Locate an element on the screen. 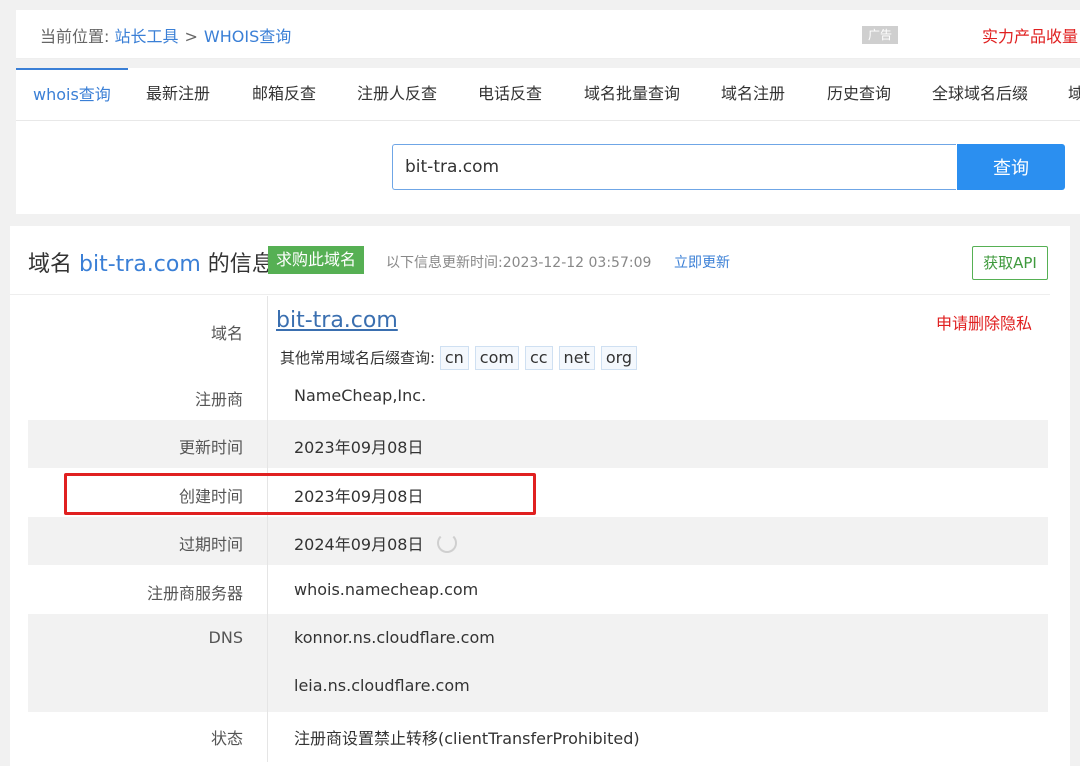 The image size is (1080, 766). label-dns: DNS is located at coordinates (225, 637).